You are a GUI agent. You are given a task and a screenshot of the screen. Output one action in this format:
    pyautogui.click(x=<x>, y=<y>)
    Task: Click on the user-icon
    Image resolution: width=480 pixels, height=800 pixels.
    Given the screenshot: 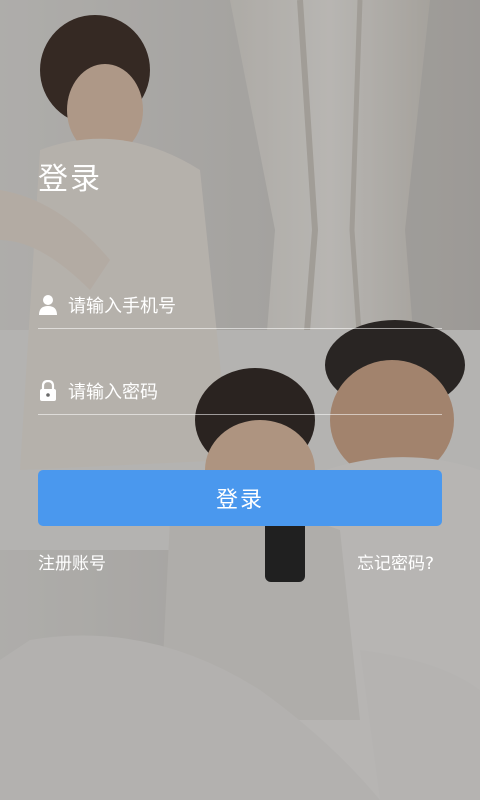 What is the action you would take?
    pyautogui.click(x=48, y=305)
    